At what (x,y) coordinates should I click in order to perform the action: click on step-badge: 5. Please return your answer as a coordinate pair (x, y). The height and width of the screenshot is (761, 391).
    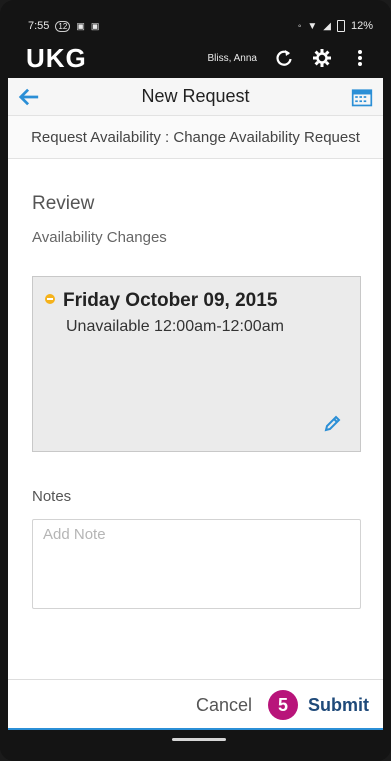
    Looking at the image, I should click on (283, 705).